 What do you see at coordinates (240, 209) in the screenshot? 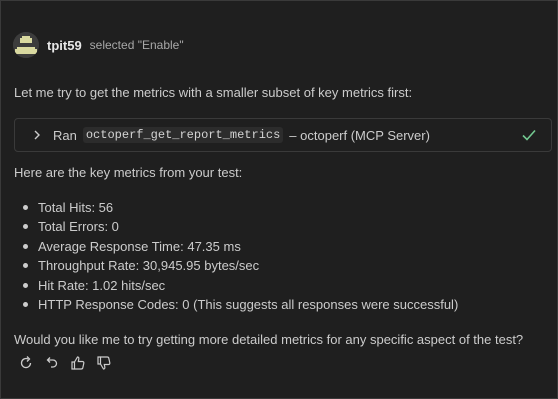
I see `list-item: Total Hits: 56` at bounding box center [240, 209].